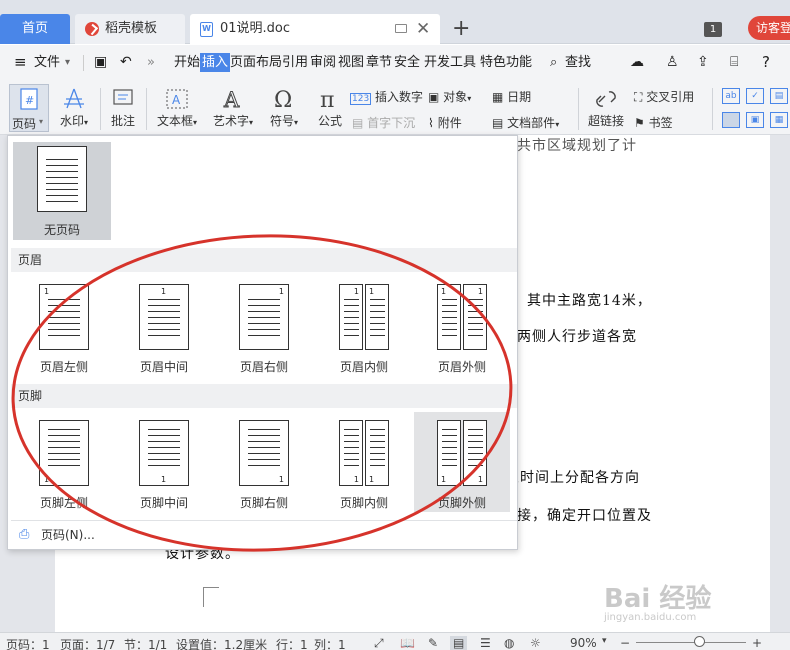  I want to click on header-option-5: 1 1 页眉外侧, so click(462, 326).